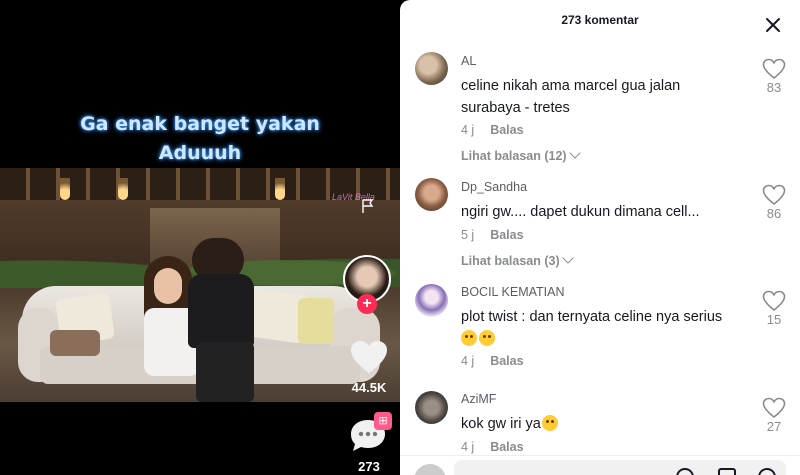  I want to click on comment-username: AL, so click(468, 61).